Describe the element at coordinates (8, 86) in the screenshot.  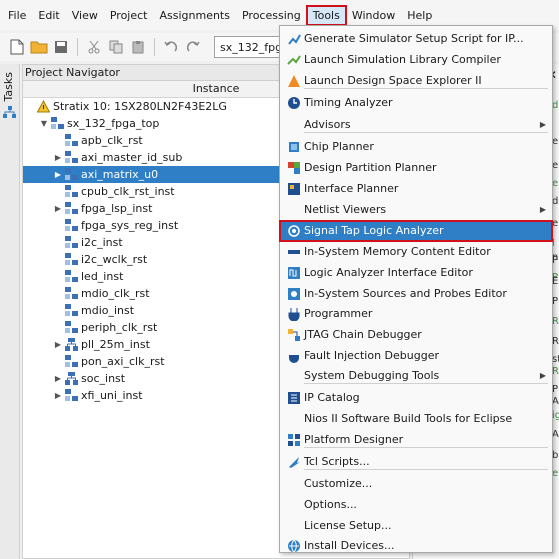
I see `tasks-tab: Tasks` at that location.